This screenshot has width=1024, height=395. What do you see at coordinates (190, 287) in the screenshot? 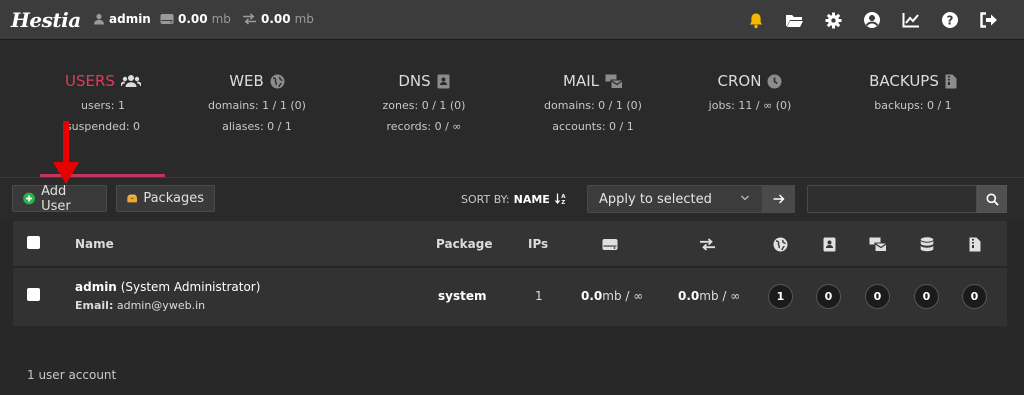
I see `user-fullname: (System Administrator)` at bounding box center [190, 287].